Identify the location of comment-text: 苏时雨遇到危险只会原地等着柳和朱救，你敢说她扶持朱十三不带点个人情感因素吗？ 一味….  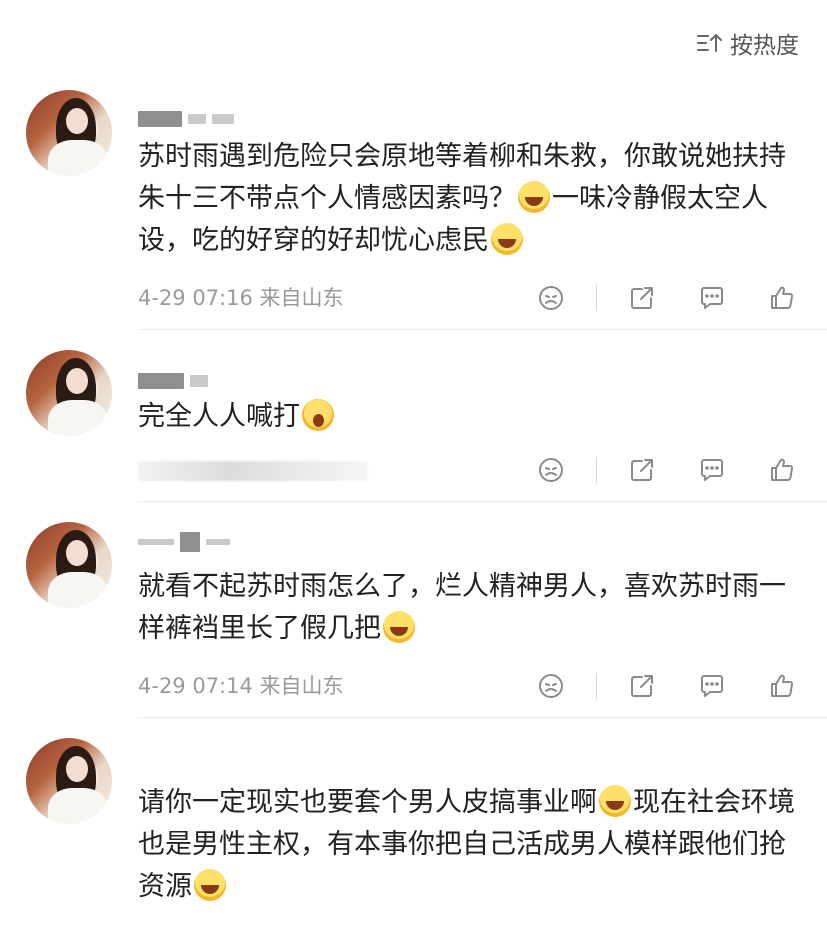
(462, 198).